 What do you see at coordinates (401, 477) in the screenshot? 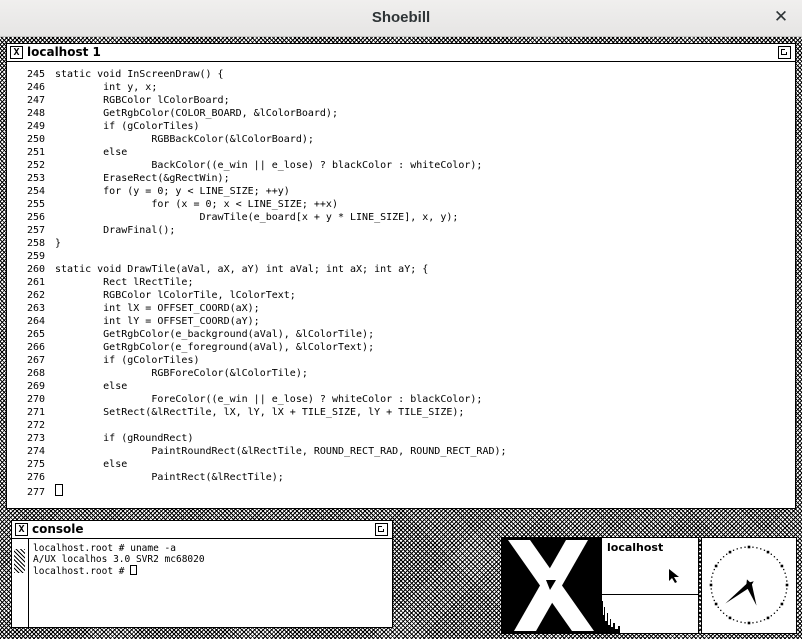
I see `code-line: 276 PaintRect(&lRectTile);` at bounding box center [401, 477].